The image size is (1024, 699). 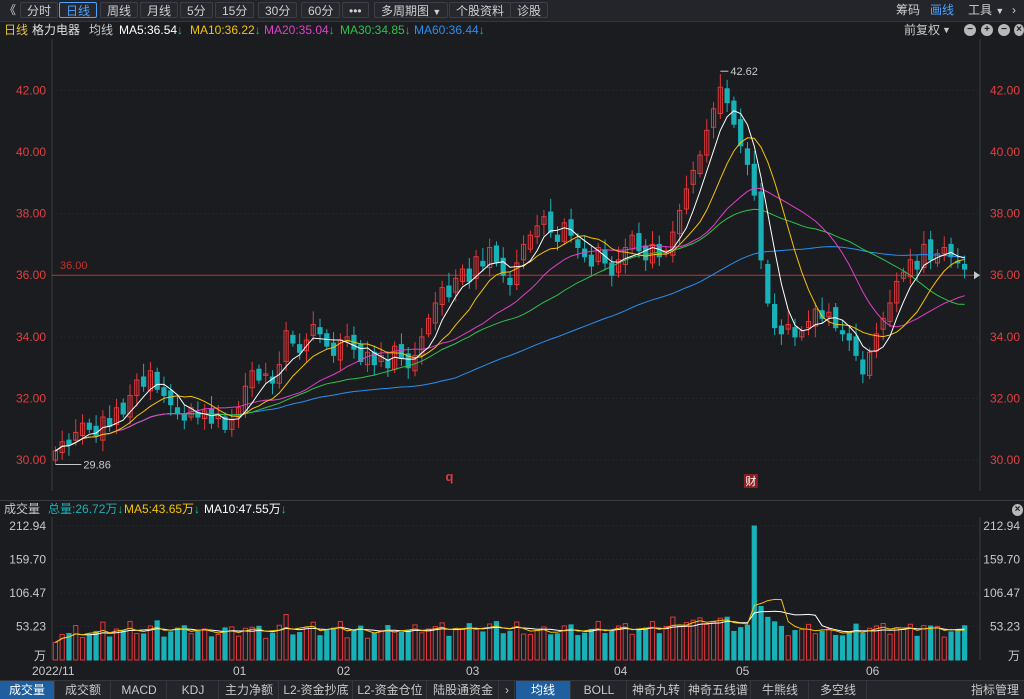 I want to click on volume-tick-left: 106.47, so click(x=27, y=593).